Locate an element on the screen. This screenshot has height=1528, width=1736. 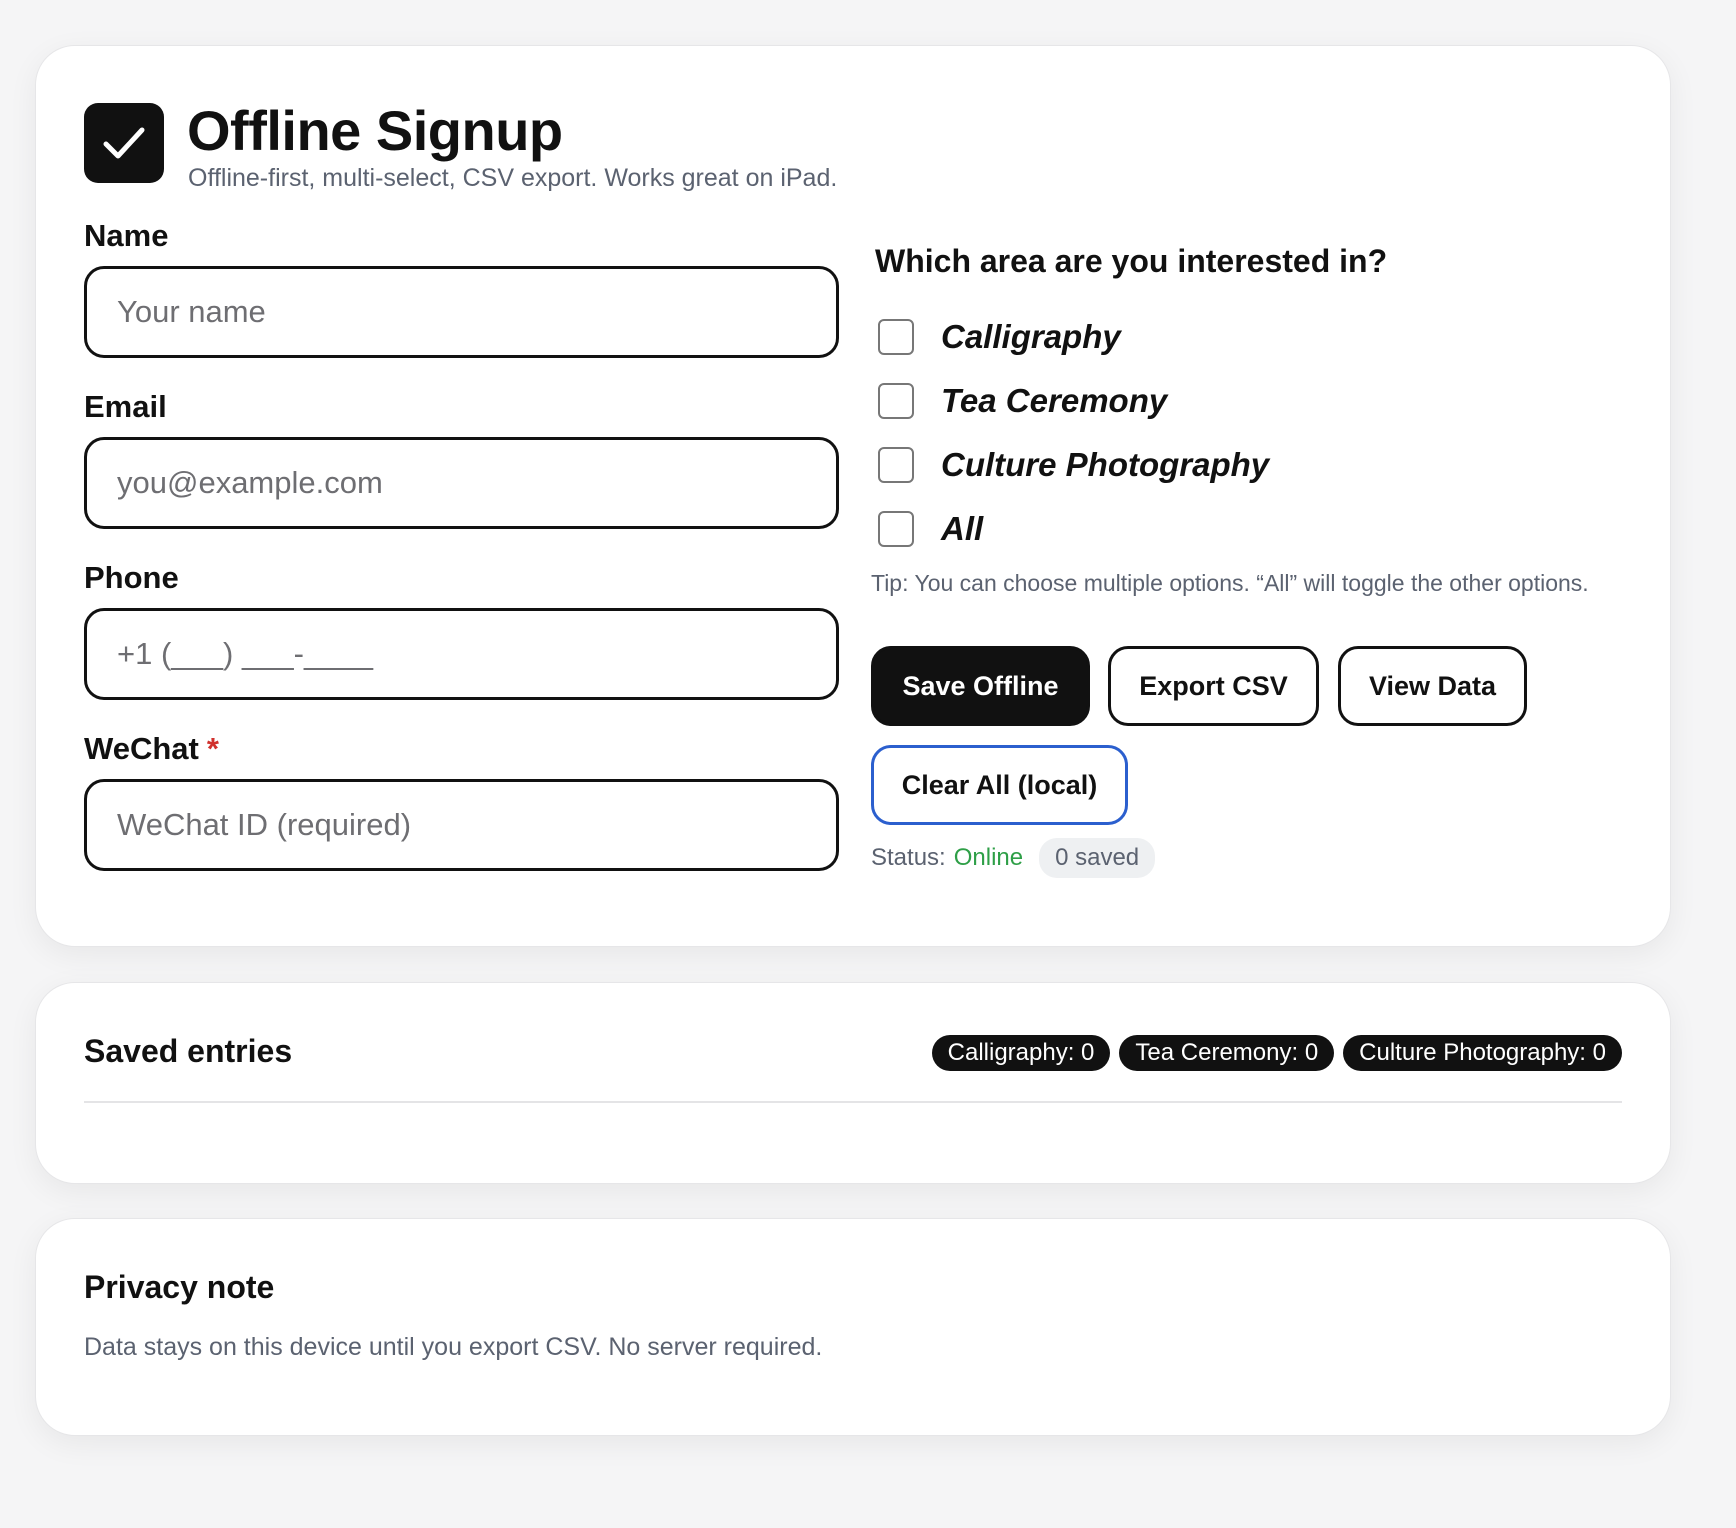
required-mark: * is located at coordinates (212, 748).